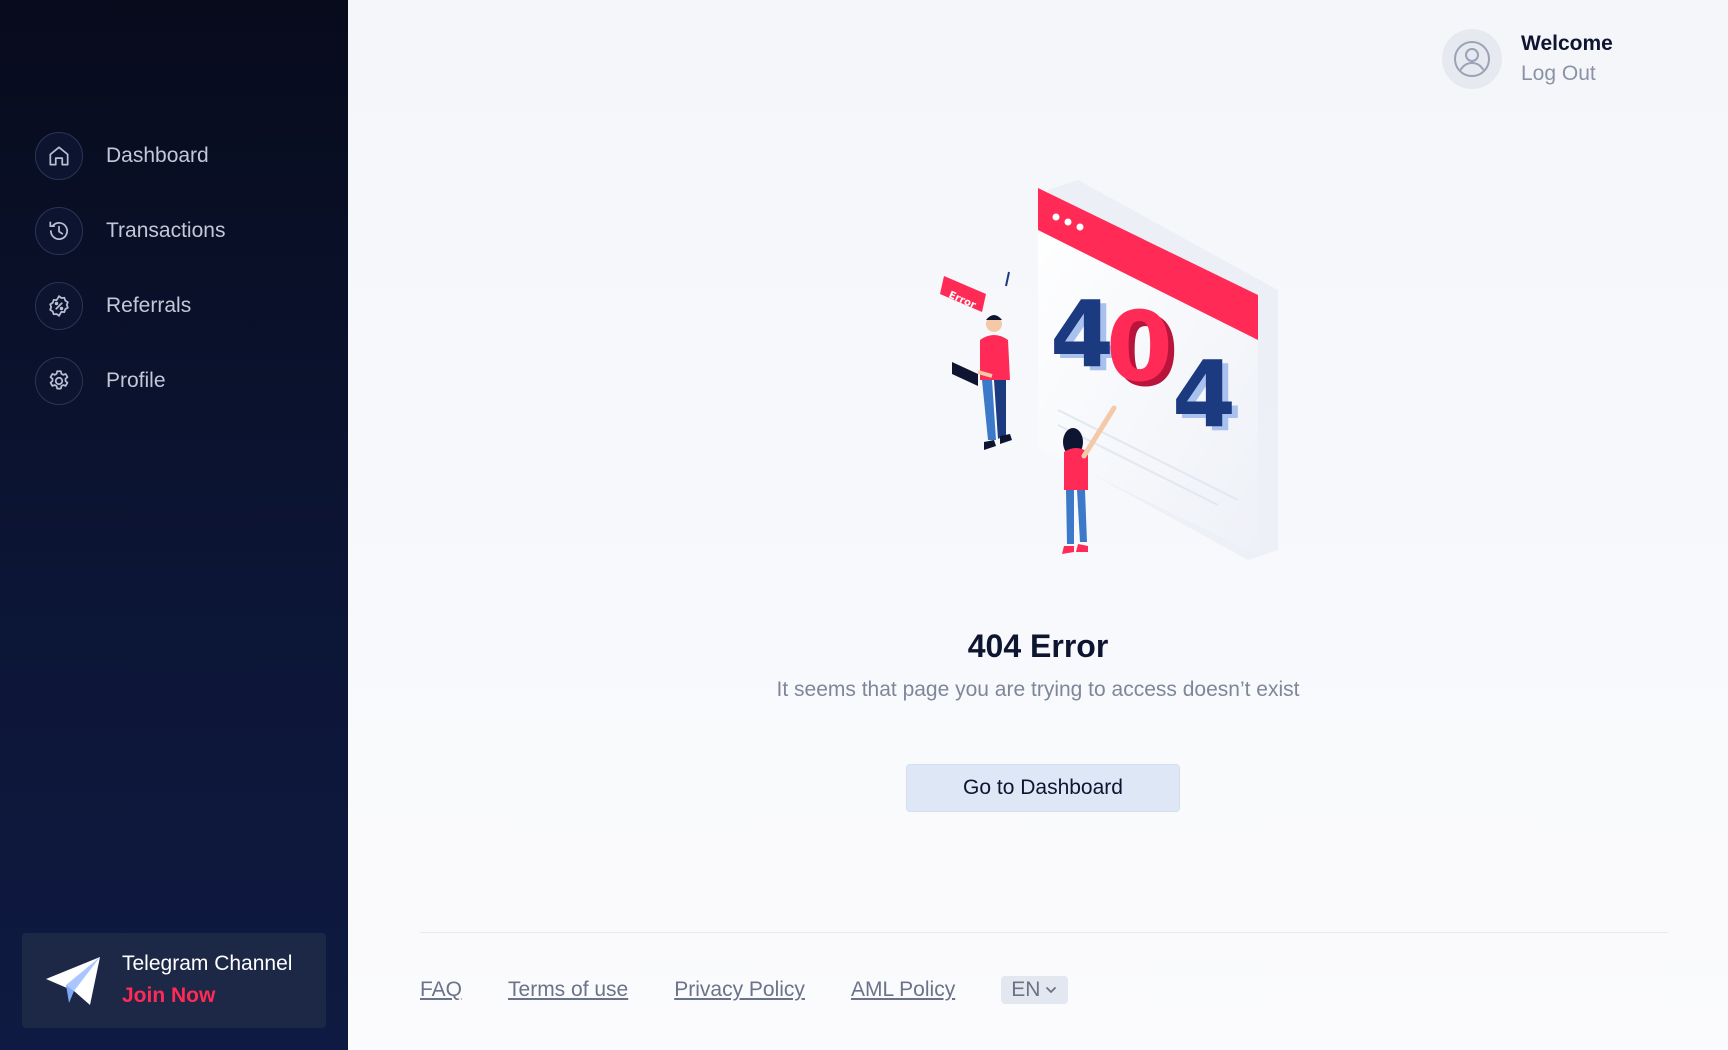  I want to click on user-menu: Welcome Log Out, so click(1527, 59).